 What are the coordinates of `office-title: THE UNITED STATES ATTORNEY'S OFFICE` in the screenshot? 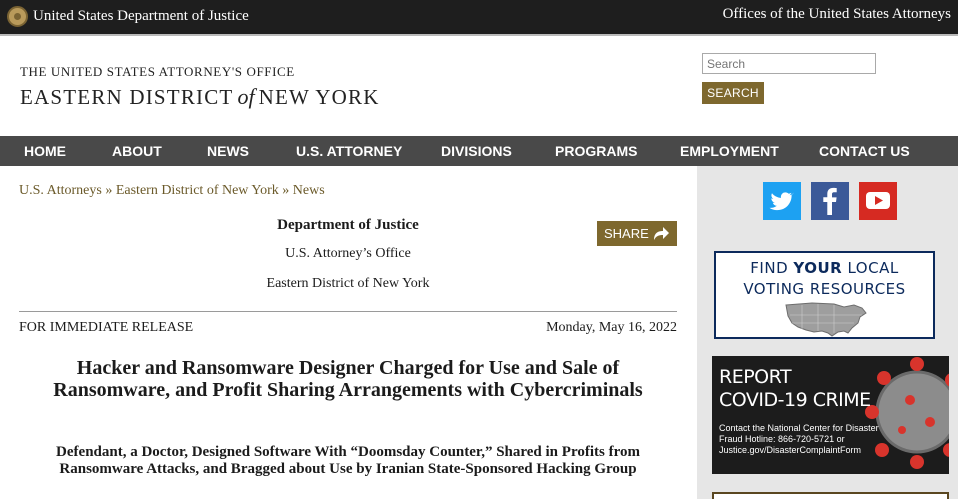 It's located at (157, 72).